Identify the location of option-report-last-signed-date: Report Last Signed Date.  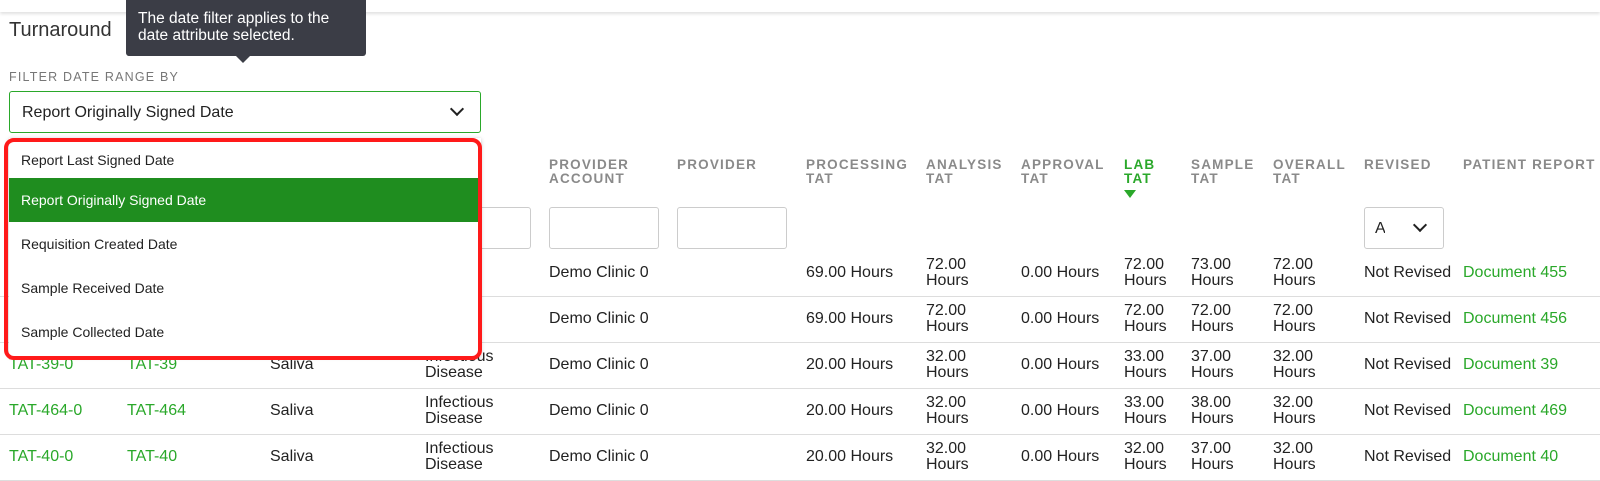
(245, 160).